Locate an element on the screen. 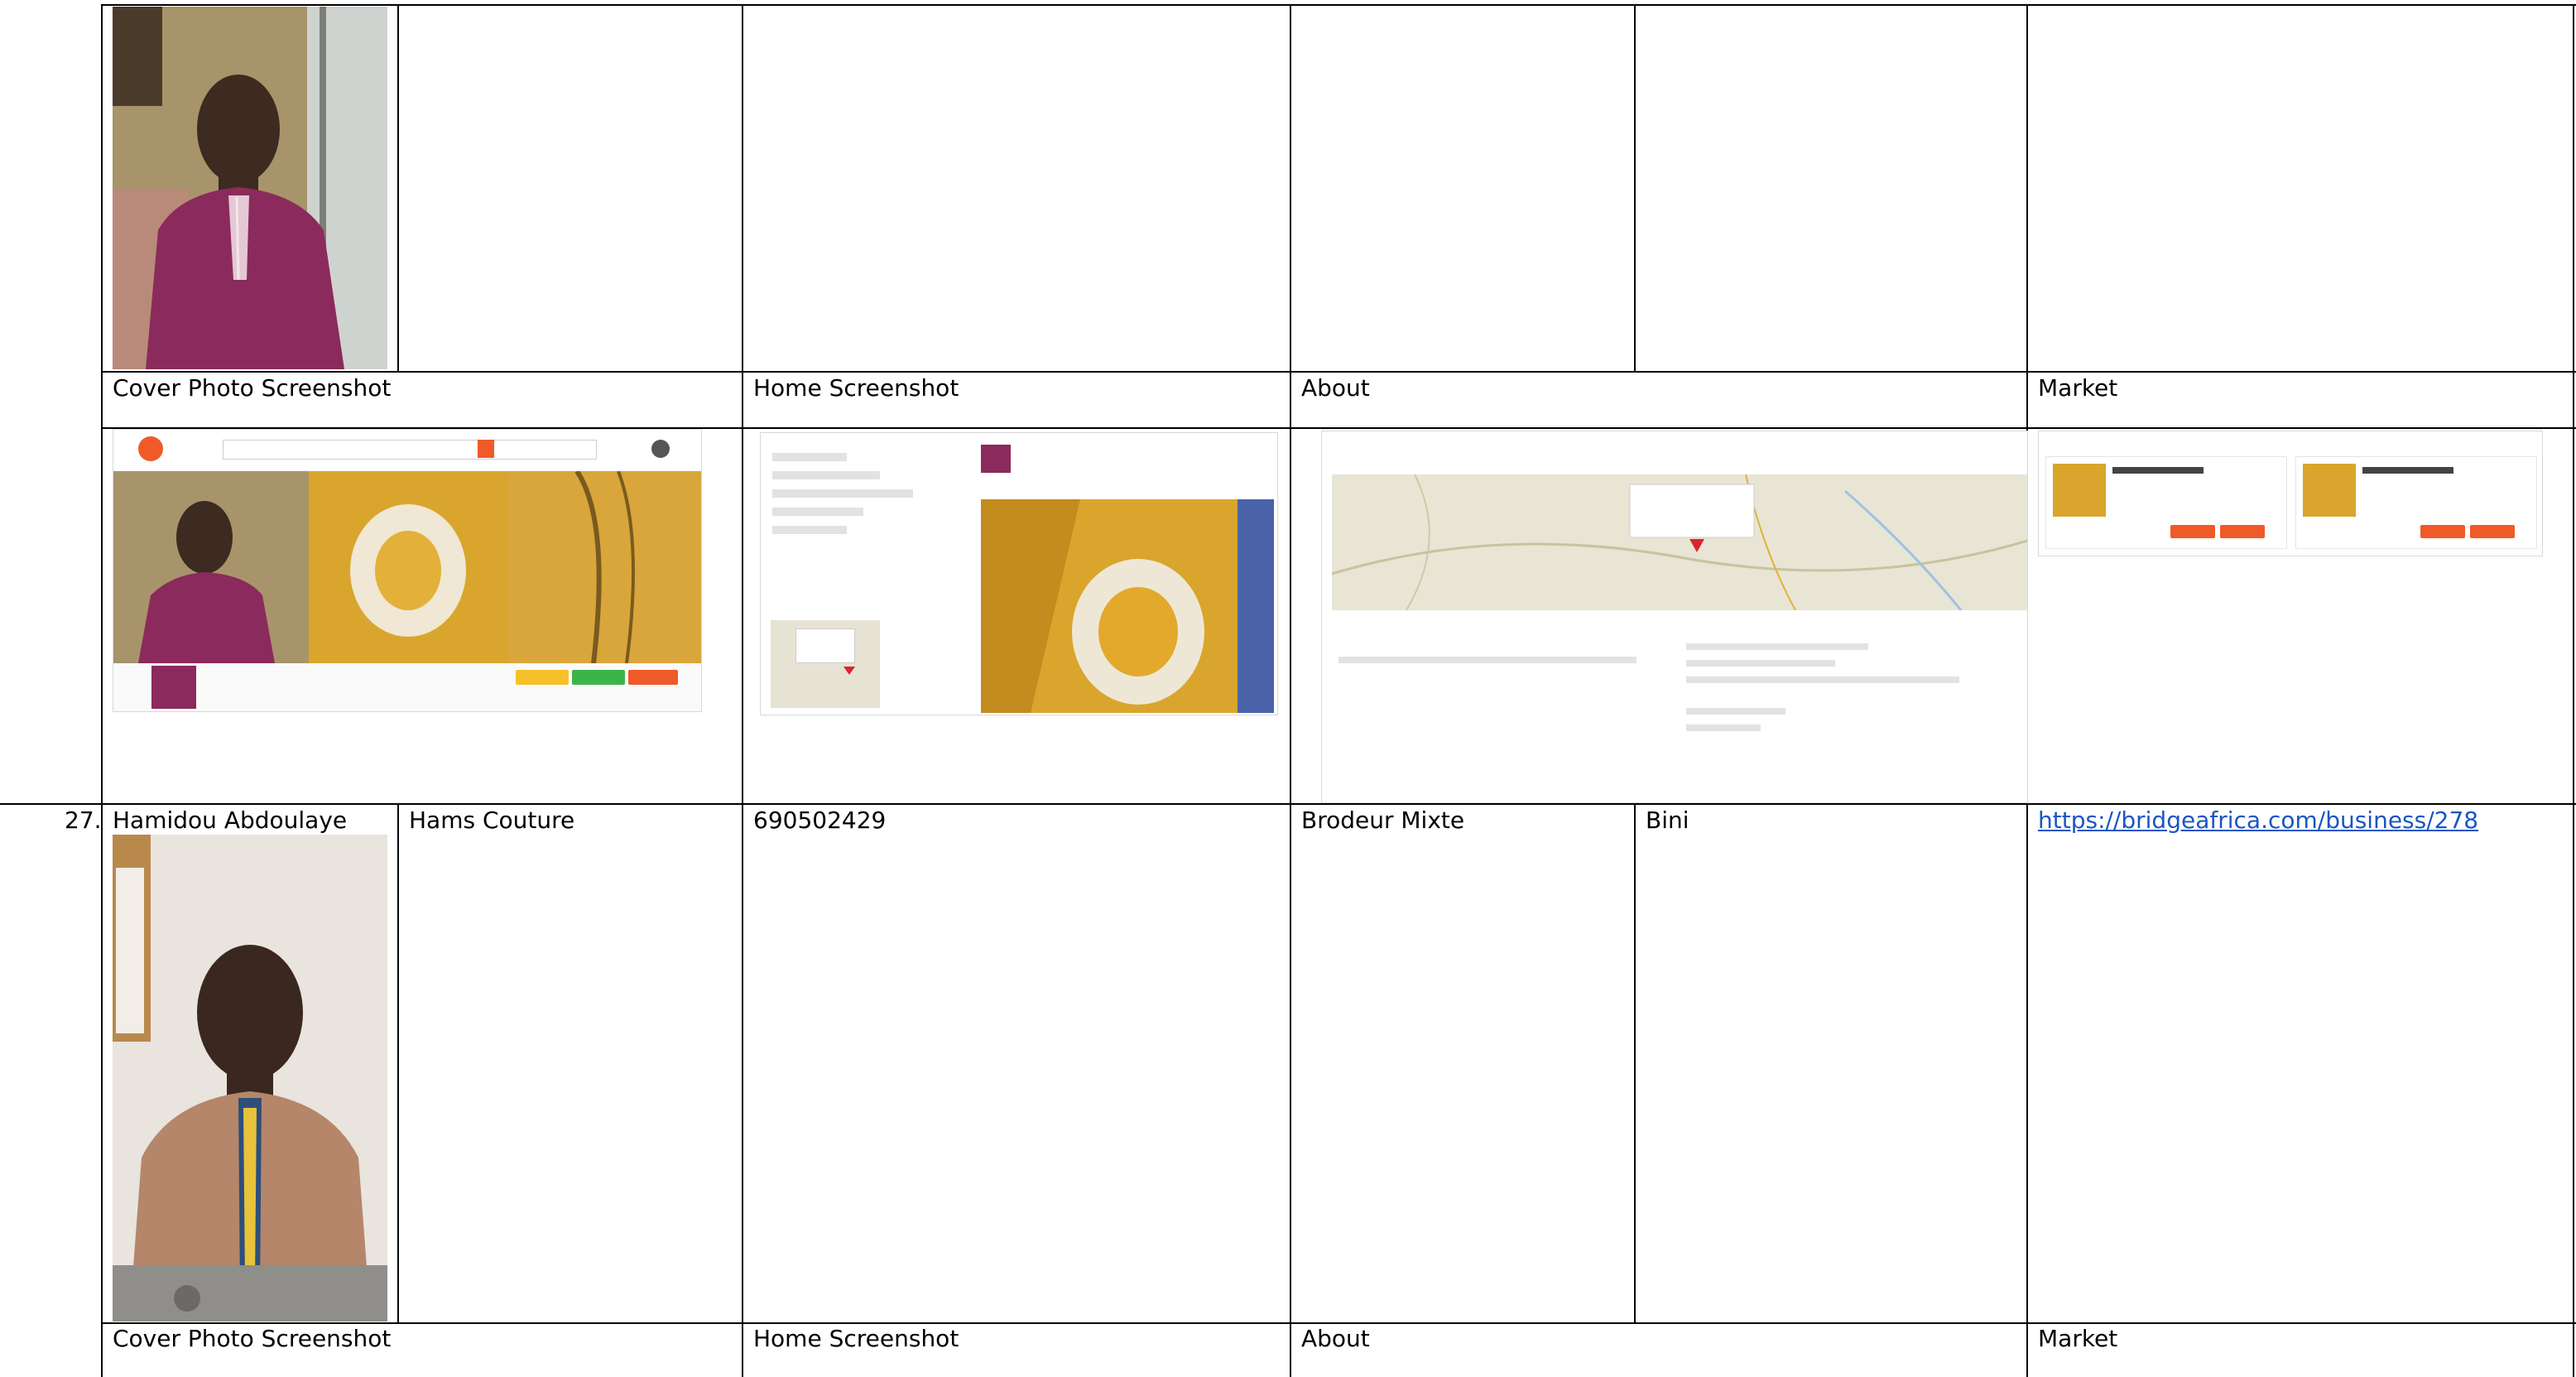  search-icon is located at coordinates (486, 449).